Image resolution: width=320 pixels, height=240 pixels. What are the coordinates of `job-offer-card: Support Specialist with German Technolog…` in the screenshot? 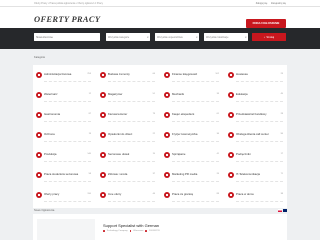 It's located at (160, 227).